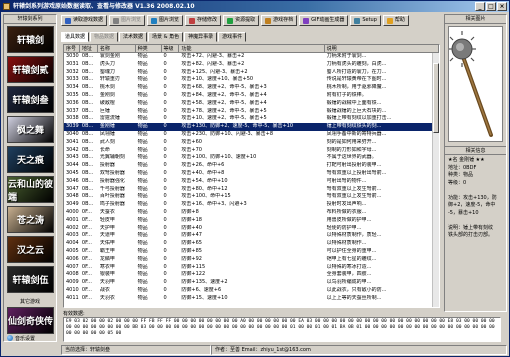 The image size is (510, 357). I want to click on table-cell: 4008, so click(72, 274).